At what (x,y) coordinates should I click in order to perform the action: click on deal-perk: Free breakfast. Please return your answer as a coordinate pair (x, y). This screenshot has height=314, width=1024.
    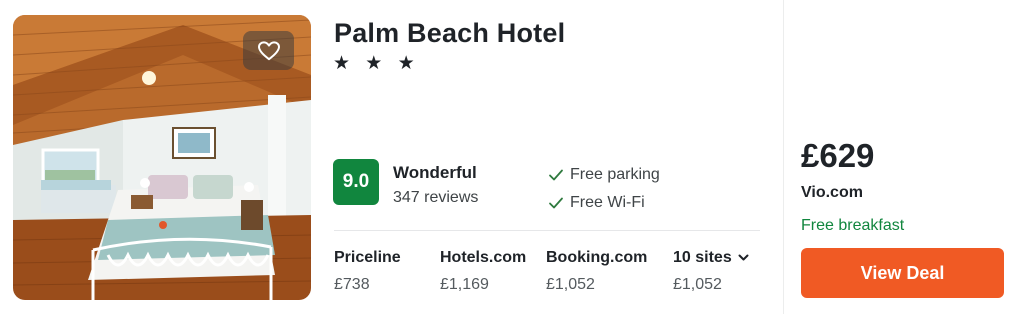
    Looking at the image, I should click on (853, 225).